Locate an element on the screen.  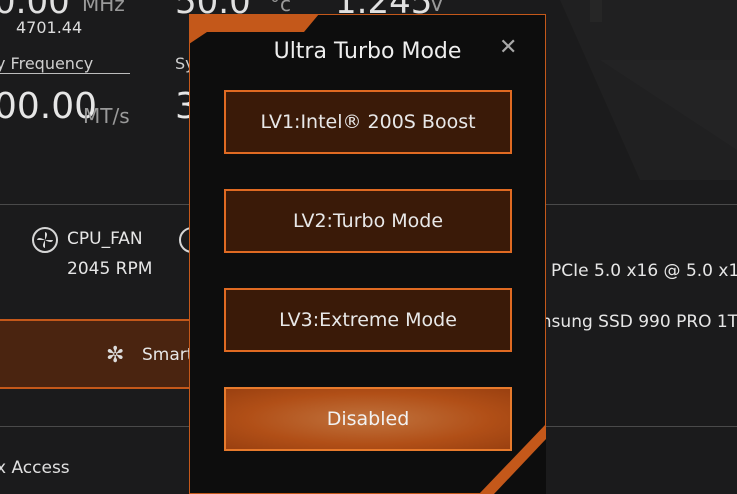
option-lv2-turbo: LV2:Turbo Mode is located at coordinates (368, 221).